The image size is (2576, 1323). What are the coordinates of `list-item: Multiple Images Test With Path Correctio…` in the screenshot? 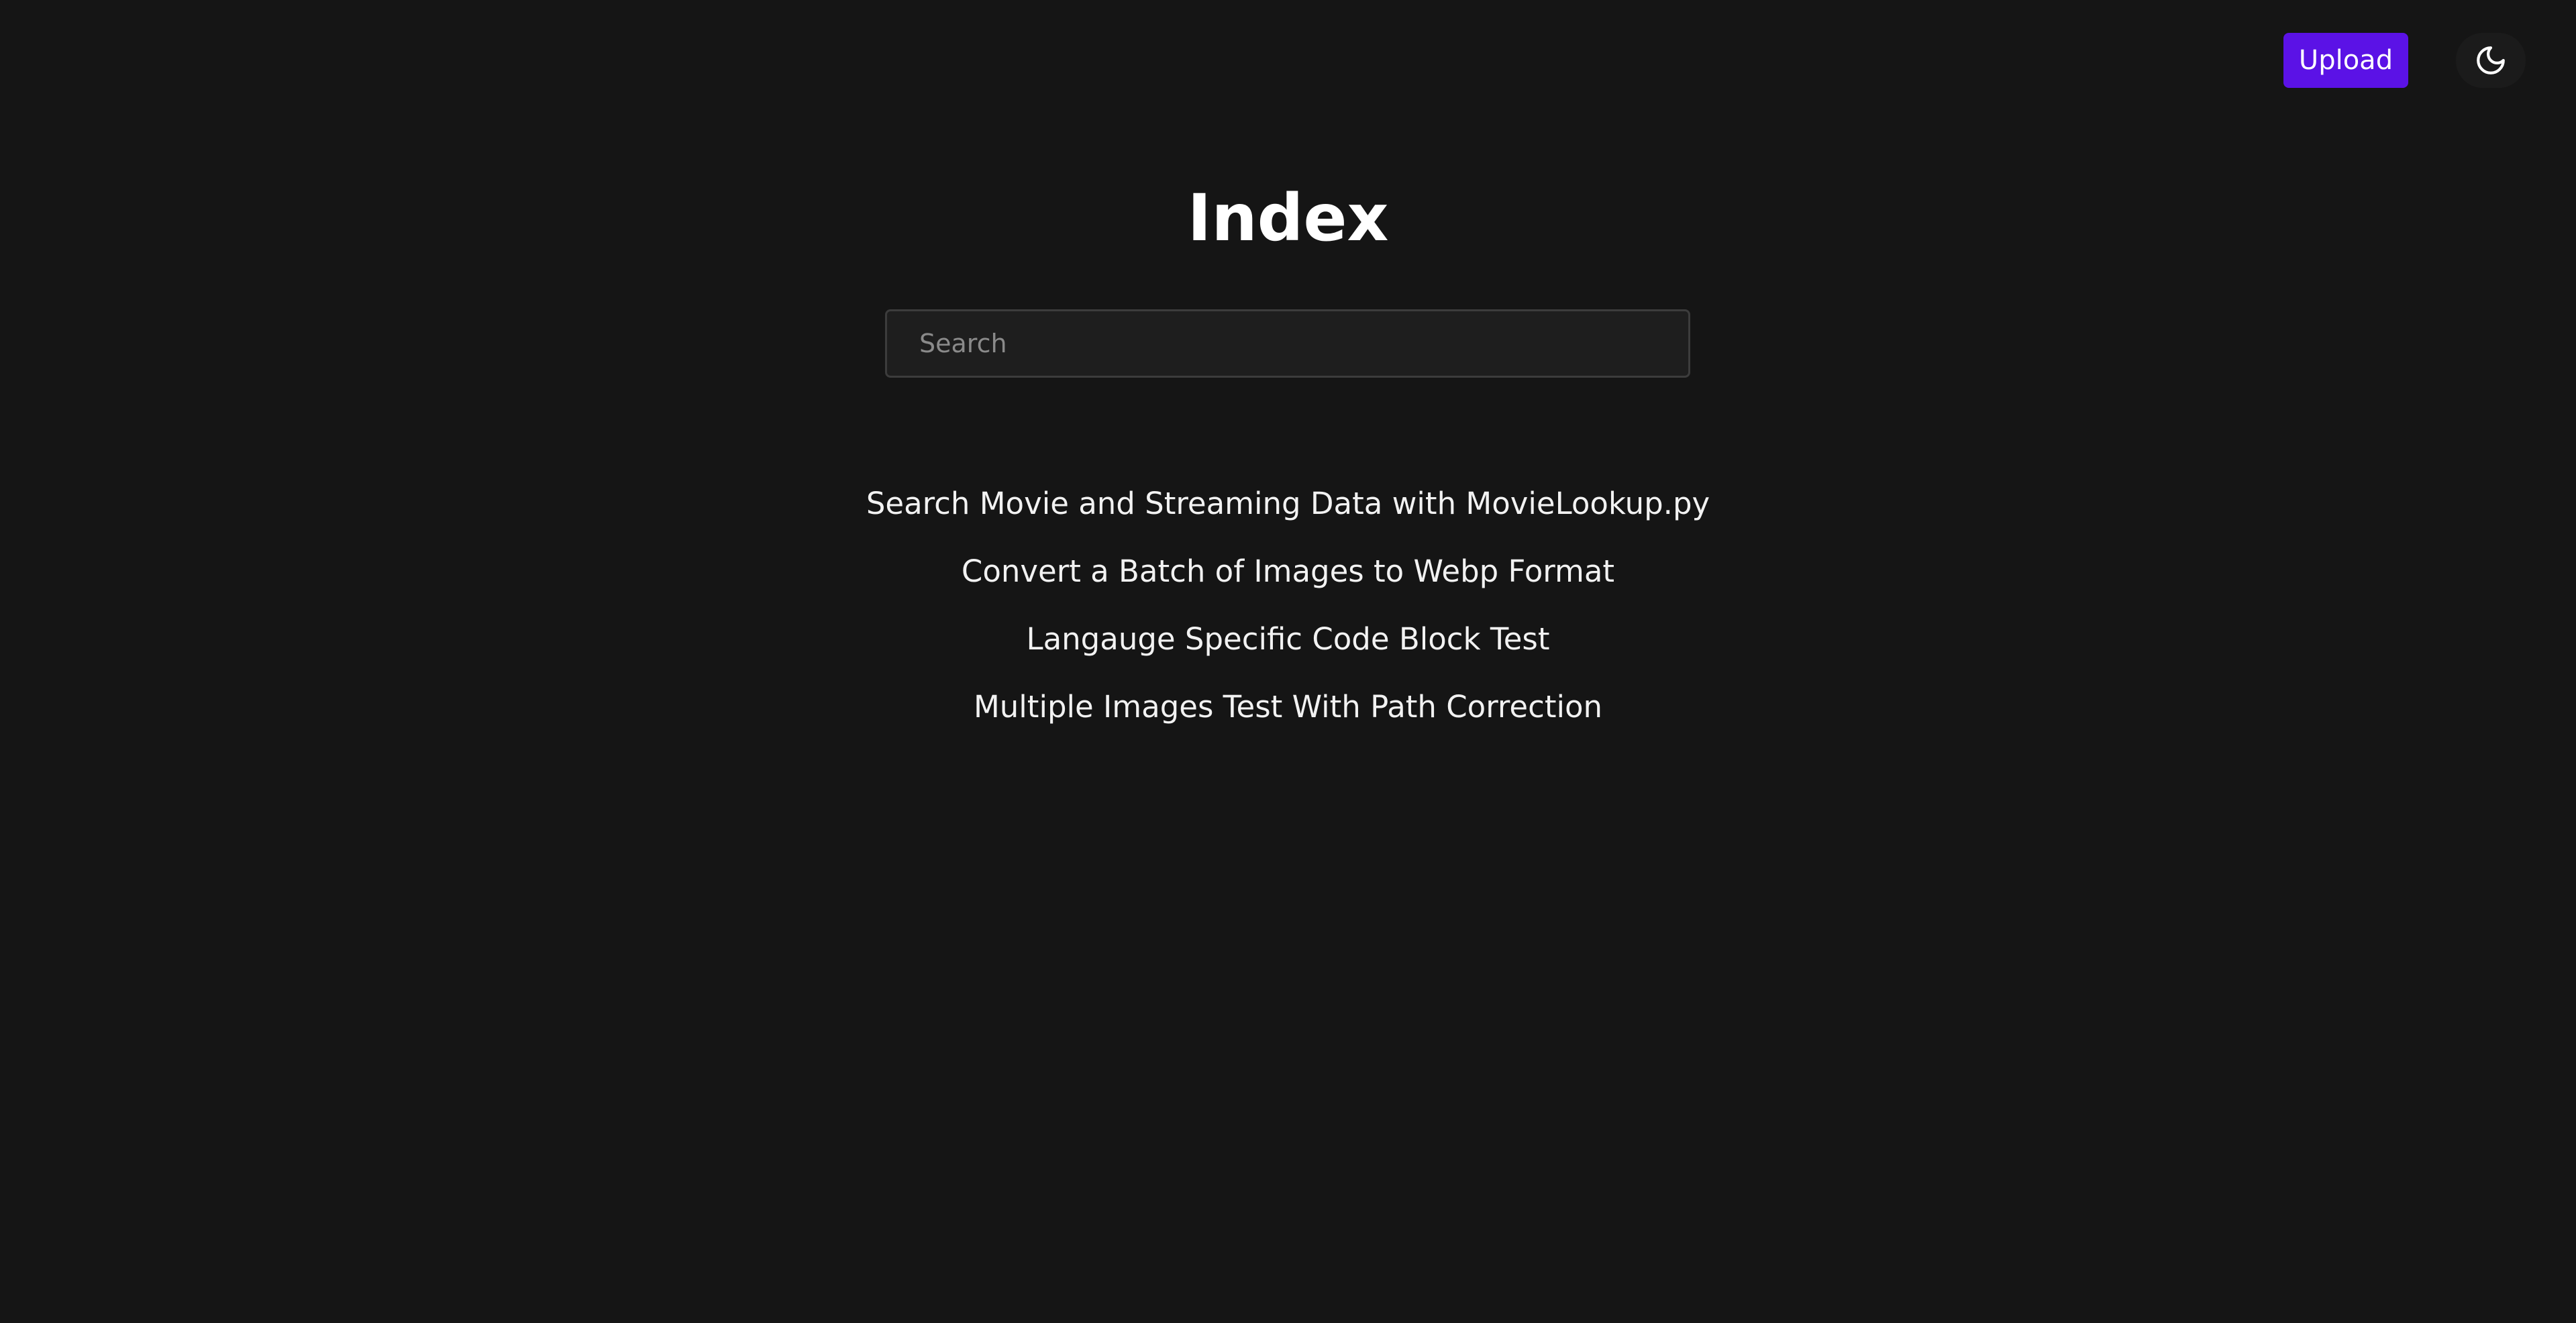 It's located at (1288, 707).